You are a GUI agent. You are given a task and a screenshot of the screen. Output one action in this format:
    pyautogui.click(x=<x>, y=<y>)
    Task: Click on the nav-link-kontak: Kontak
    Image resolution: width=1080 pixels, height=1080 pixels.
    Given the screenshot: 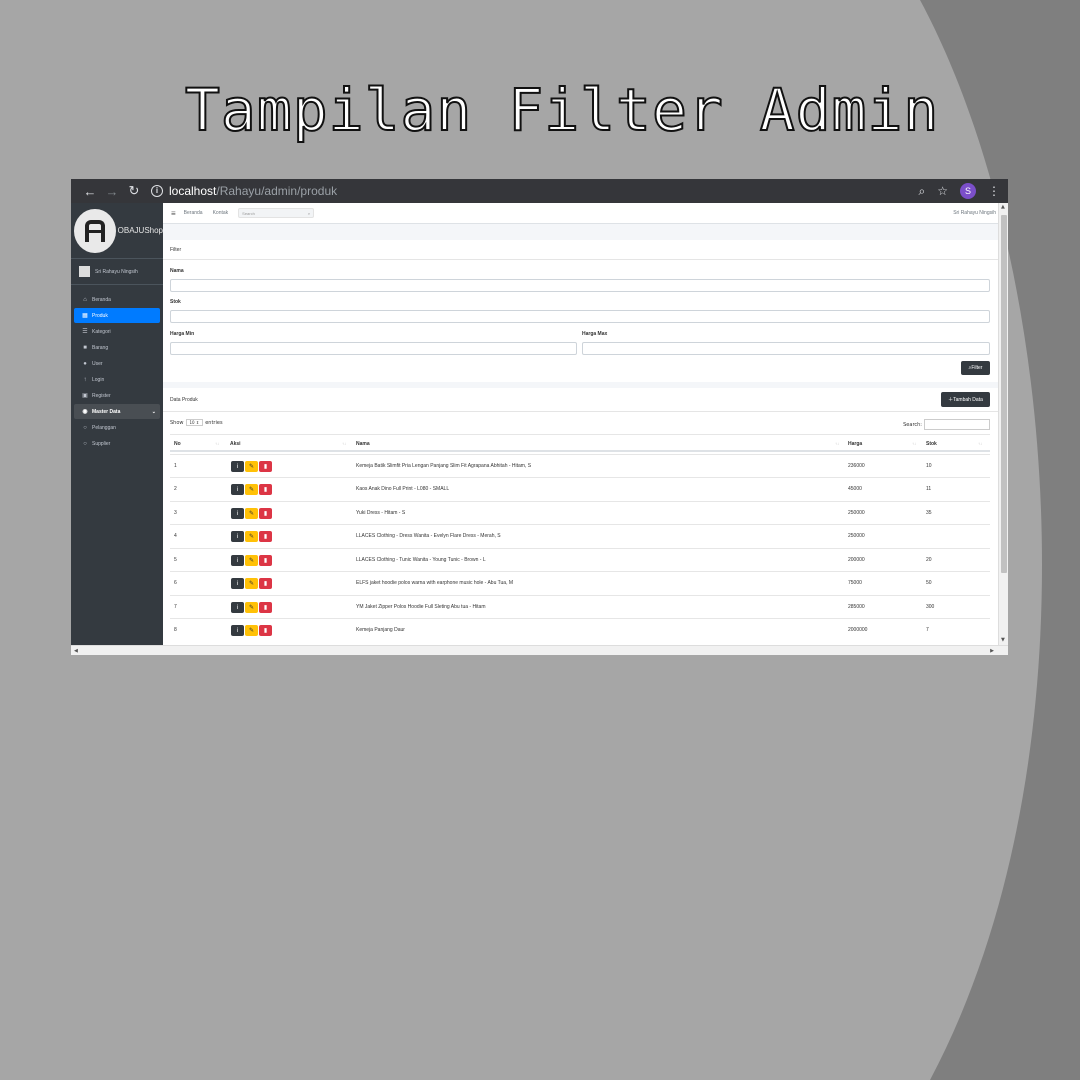 What is the action you would take?
    pyautogui.click(x=221, y=213)
    